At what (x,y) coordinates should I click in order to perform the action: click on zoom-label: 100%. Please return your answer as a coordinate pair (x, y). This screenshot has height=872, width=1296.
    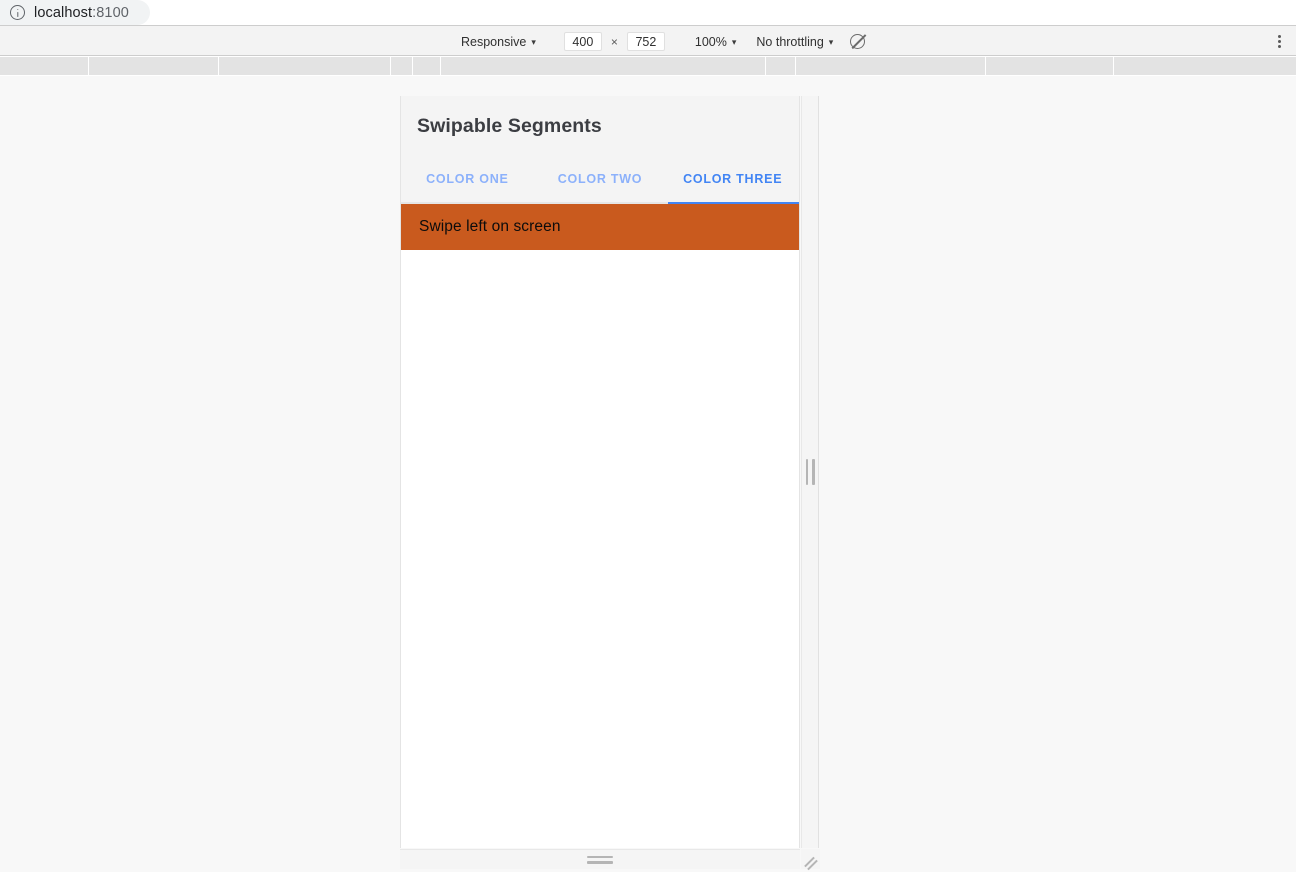
    Looking at the image, I should click on (710, 41).